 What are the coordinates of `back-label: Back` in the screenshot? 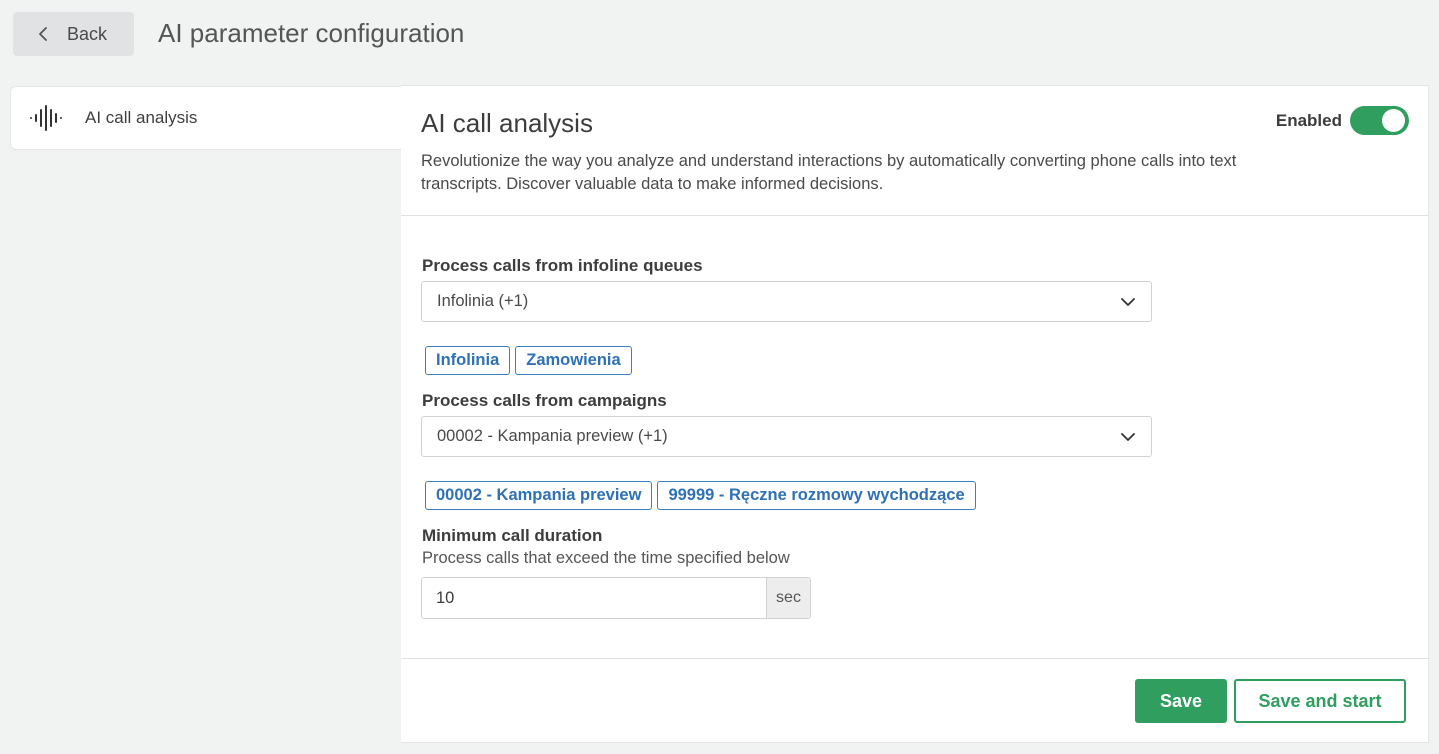 It's located at (87, 33).